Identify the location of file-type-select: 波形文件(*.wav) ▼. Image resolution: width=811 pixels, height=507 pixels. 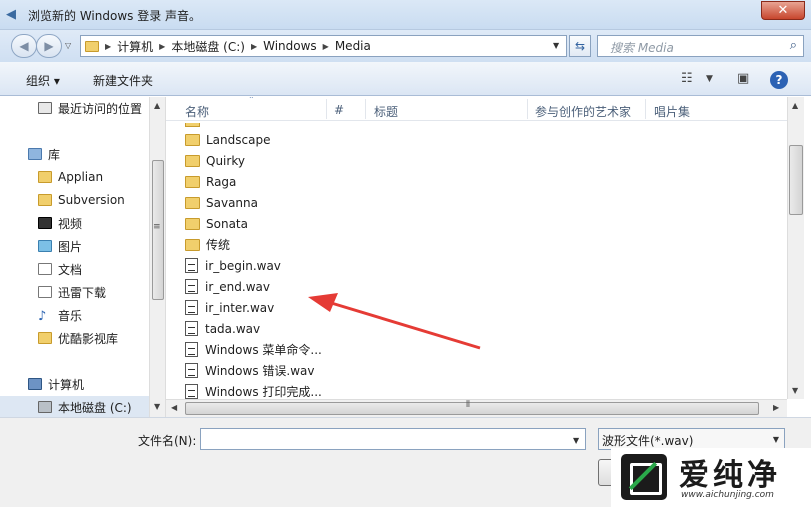
(691, 439).